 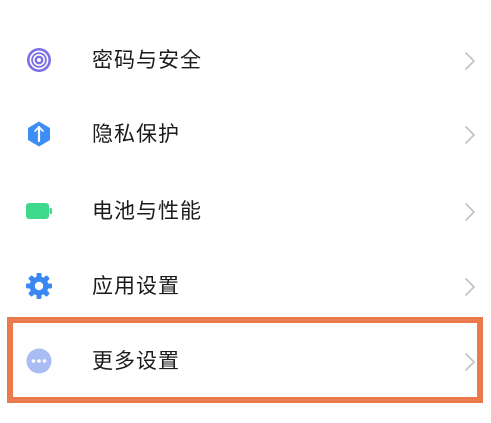 I want to click on password-security-icon, so click(x=39, y=60).